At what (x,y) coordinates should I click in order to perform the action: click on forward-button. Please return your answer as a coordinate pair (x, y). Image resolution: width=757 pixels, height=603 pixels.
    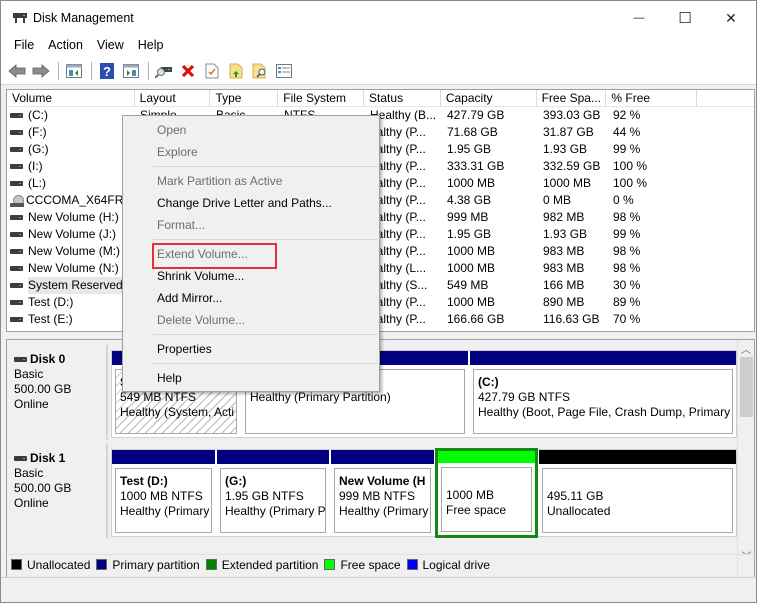
    Looking at the image, I should click on (41, 71).